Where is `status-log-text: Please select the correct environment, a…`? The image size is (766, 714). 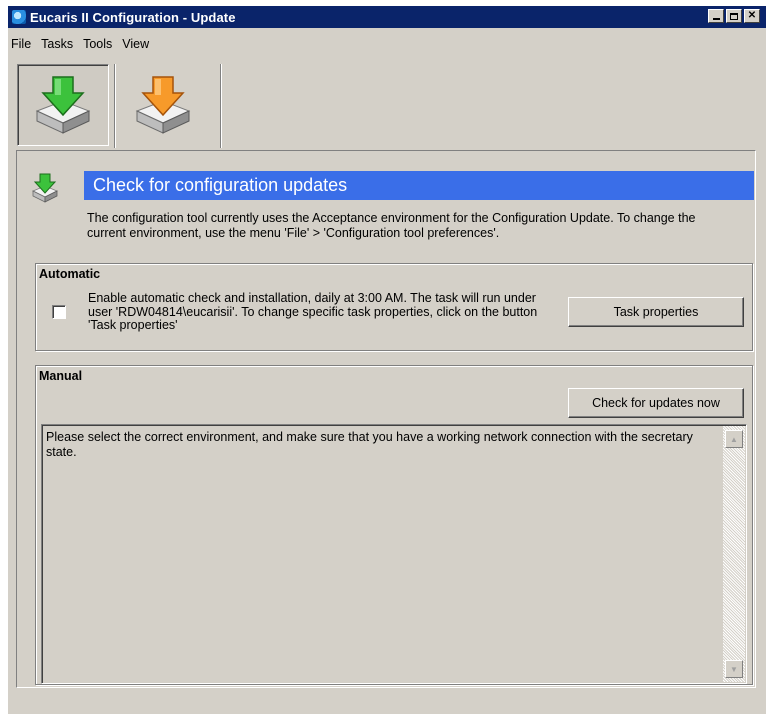
status-log-text: Please select the correct environment, a… is located at coordinates (369, 444).